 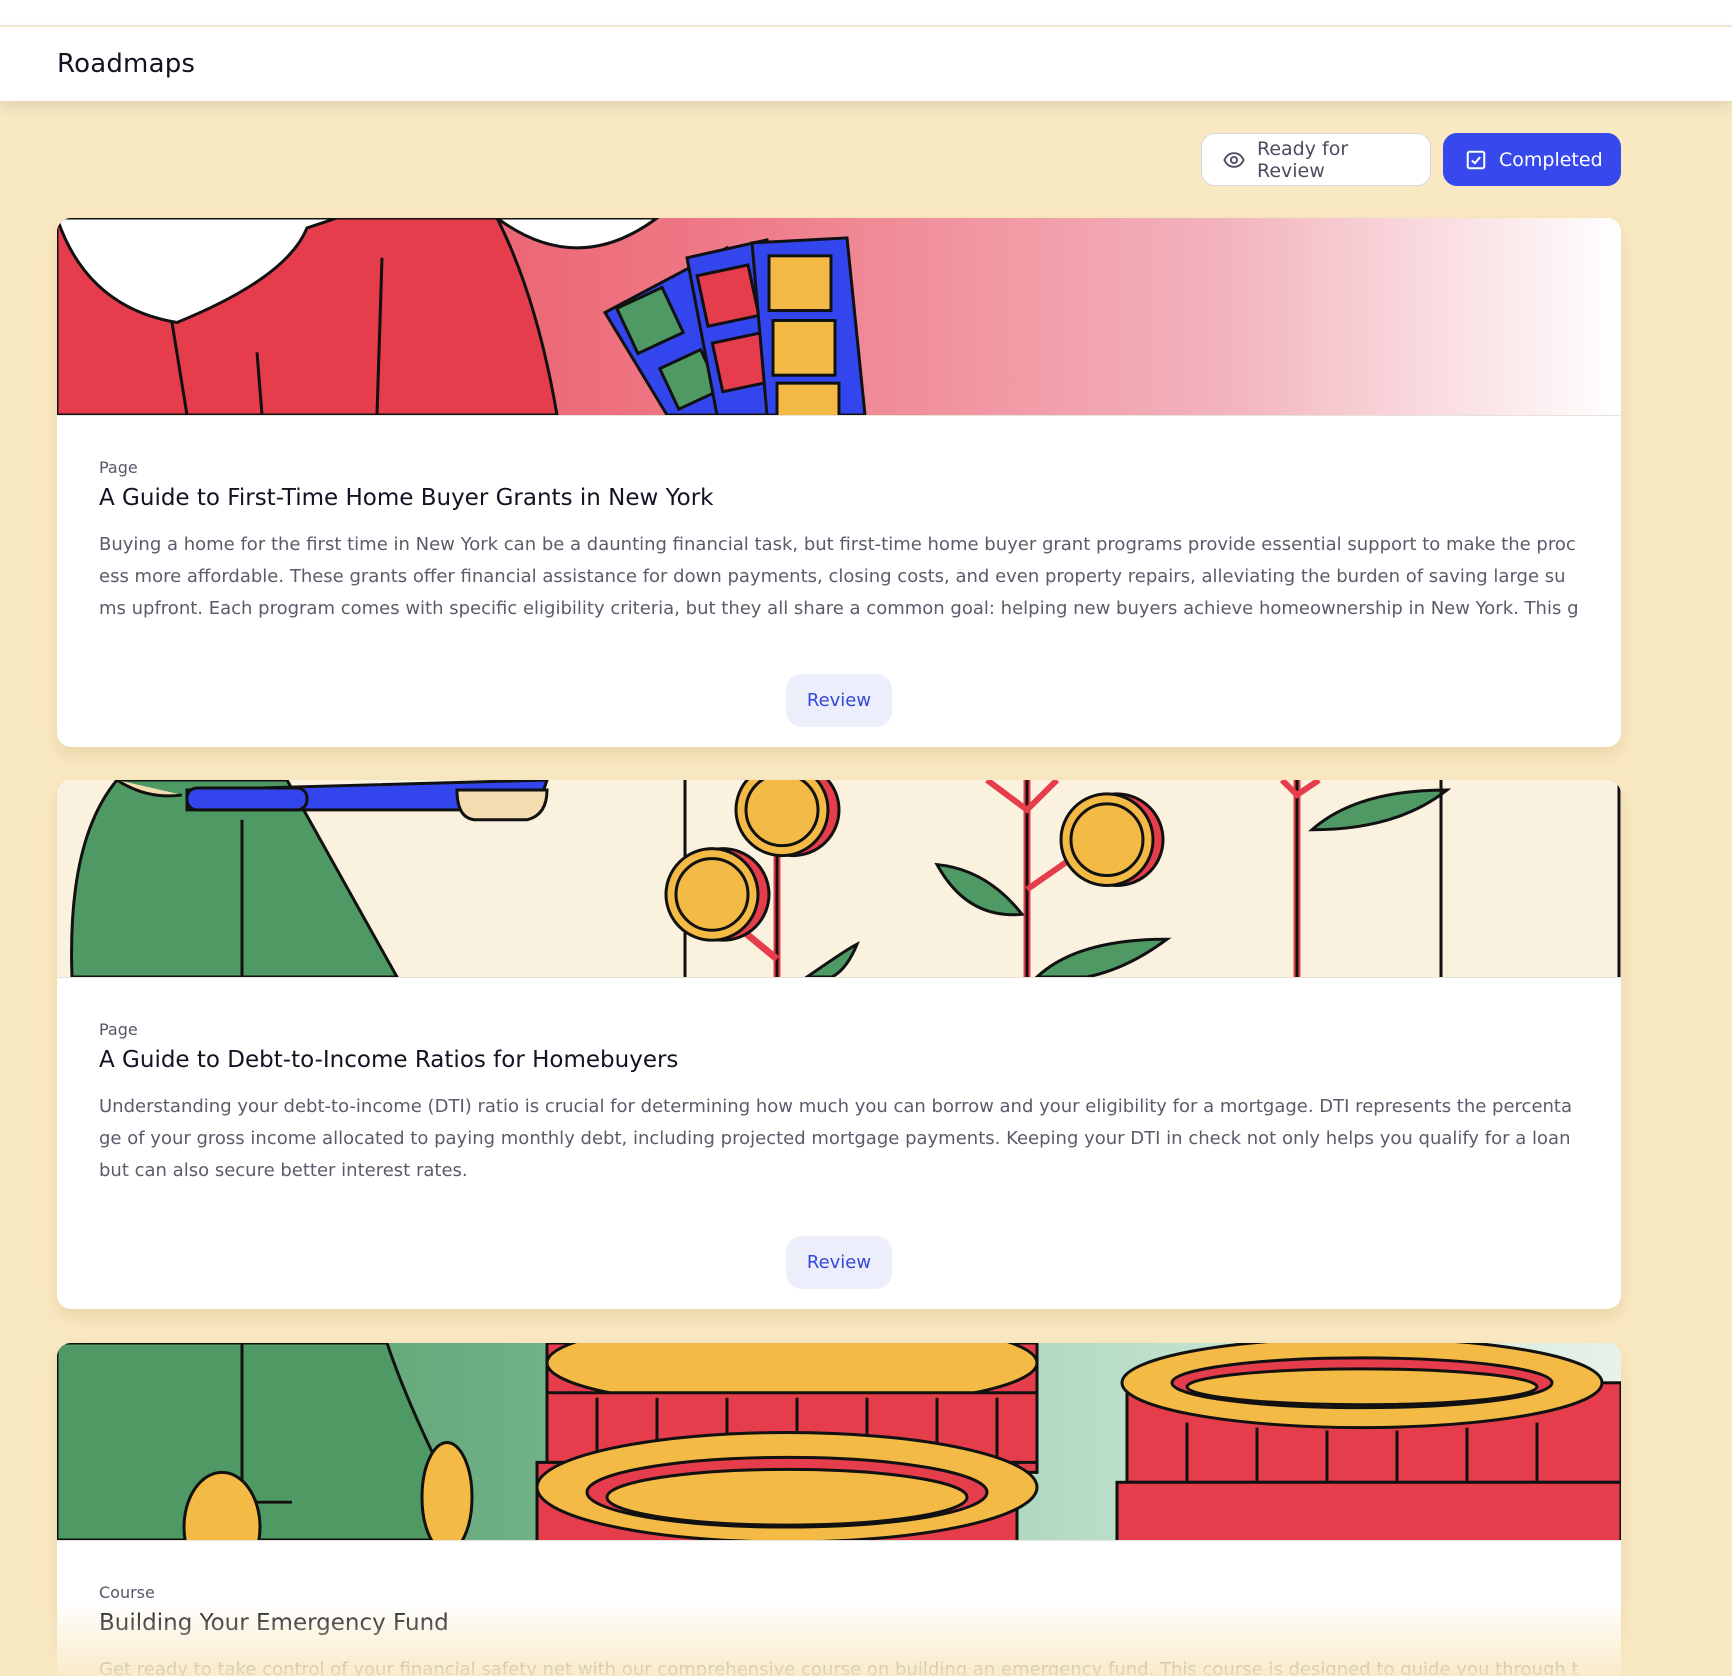 What do you see at coordinates (1551, 159) in the screenshot?
I see `completed-label: Completed` at bounding box center [1551, 159].